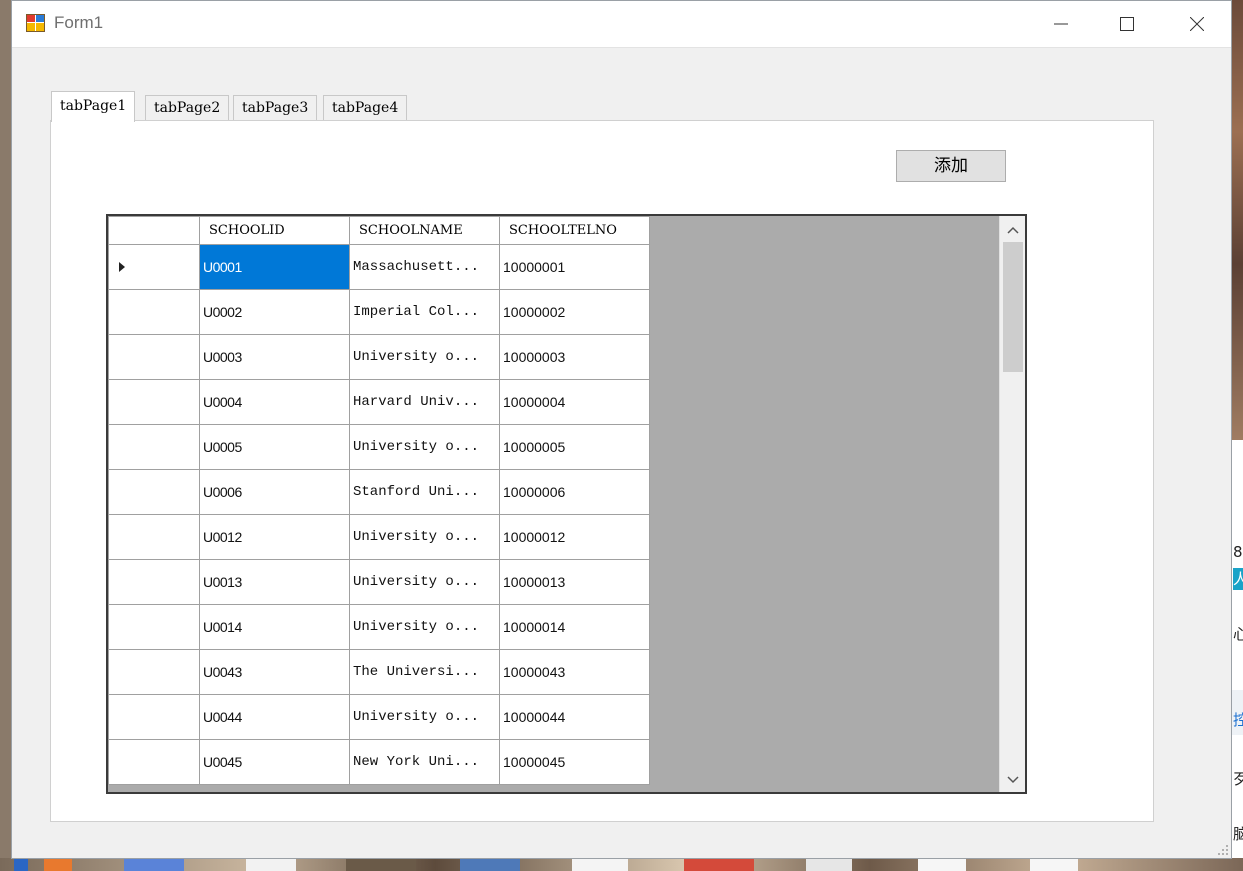  Describe the element at coordinates (274, 717) in the screenshot. I see `cell-schoolid: U0044` at that location.